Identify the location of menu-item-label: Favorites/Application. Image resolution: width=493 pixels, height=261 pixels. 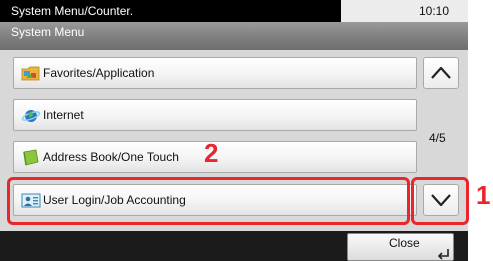
(99, 73).